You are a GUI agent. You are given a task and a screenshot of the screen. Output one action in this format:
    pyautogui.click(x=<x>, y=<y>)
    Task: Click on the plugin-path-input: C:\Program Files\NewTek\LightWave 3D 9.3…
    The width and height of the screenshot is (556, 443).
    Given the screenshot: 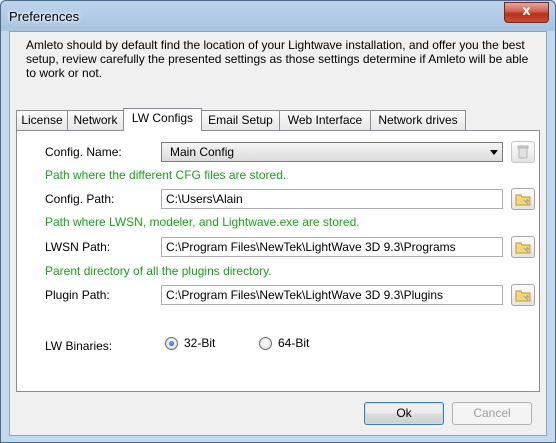 What is the action you would take?
    pyautogui.click(x=332, y=295)
    